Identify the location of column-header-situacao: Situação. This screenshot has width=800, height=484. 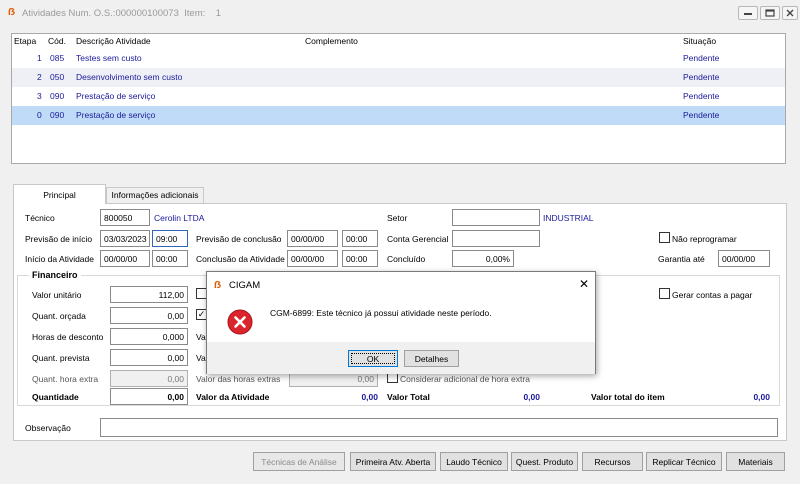
(699, 41).